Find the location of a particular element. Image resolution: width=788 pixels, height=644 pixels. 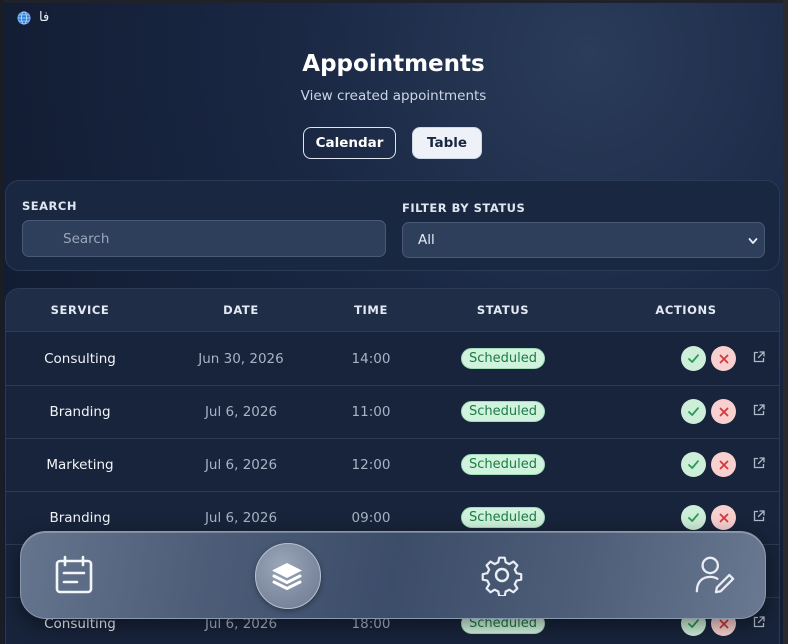

dock-item-layers is located at coordinates (287, 576).